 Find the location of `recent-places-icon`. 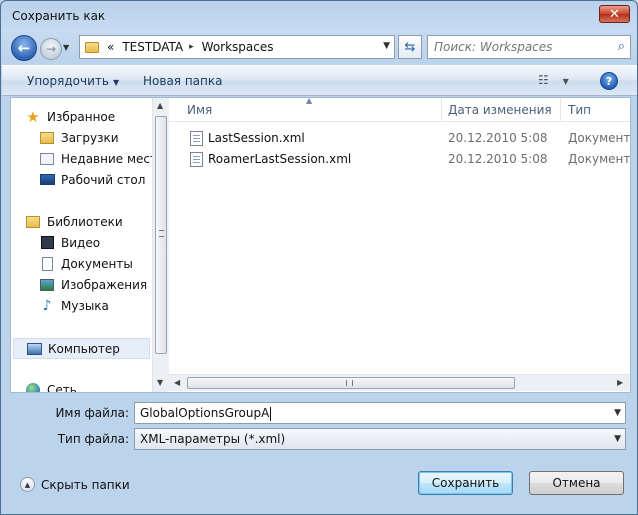

recent-places-icon is located at coordinates (47, 158).